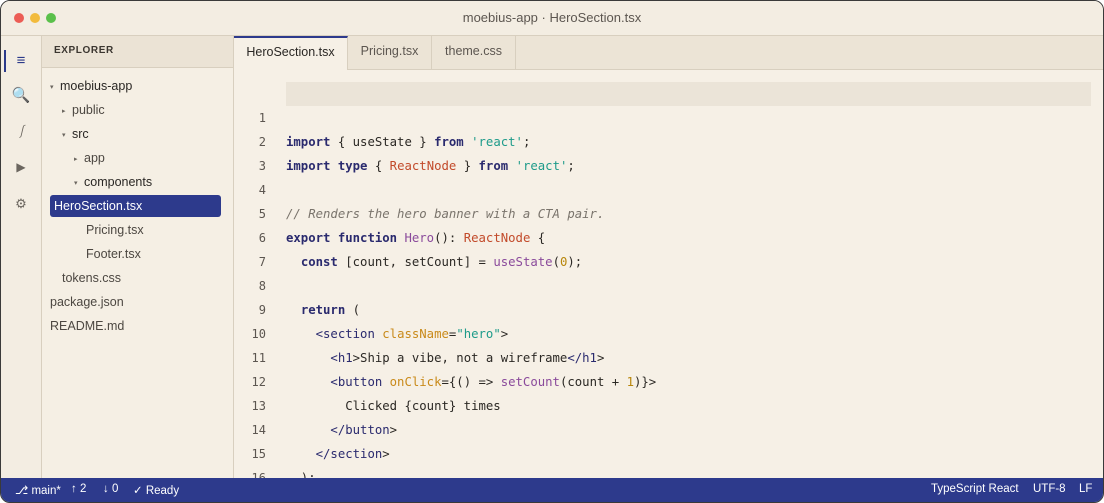 Image resolution: width=1104 pixels, height=503 pixels. I want to click on tree-file-readme-md: README.md, so click(87, 326).